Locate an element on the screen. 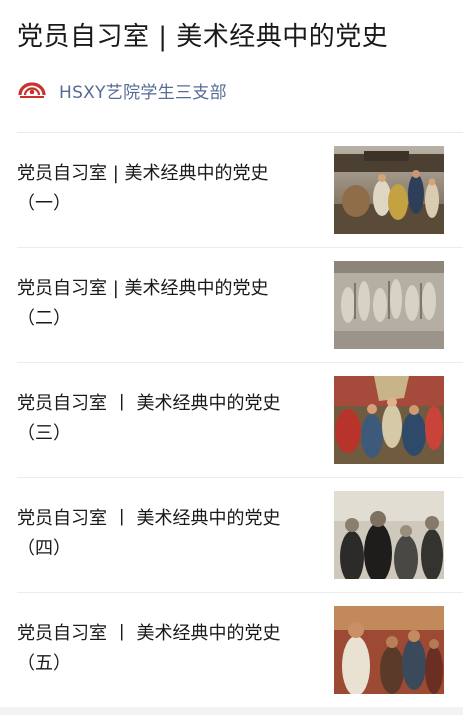 The image size is (463, 715). portrait-group-thumbnail is located at coordinates (389, 535).